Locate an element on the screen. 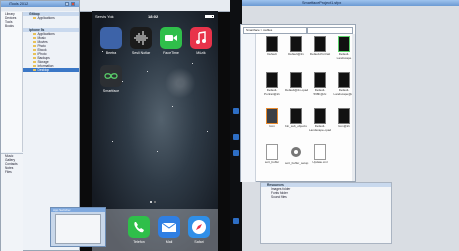 The image size is (459, 251). switcher-preview is located at coordinates (78, 229).